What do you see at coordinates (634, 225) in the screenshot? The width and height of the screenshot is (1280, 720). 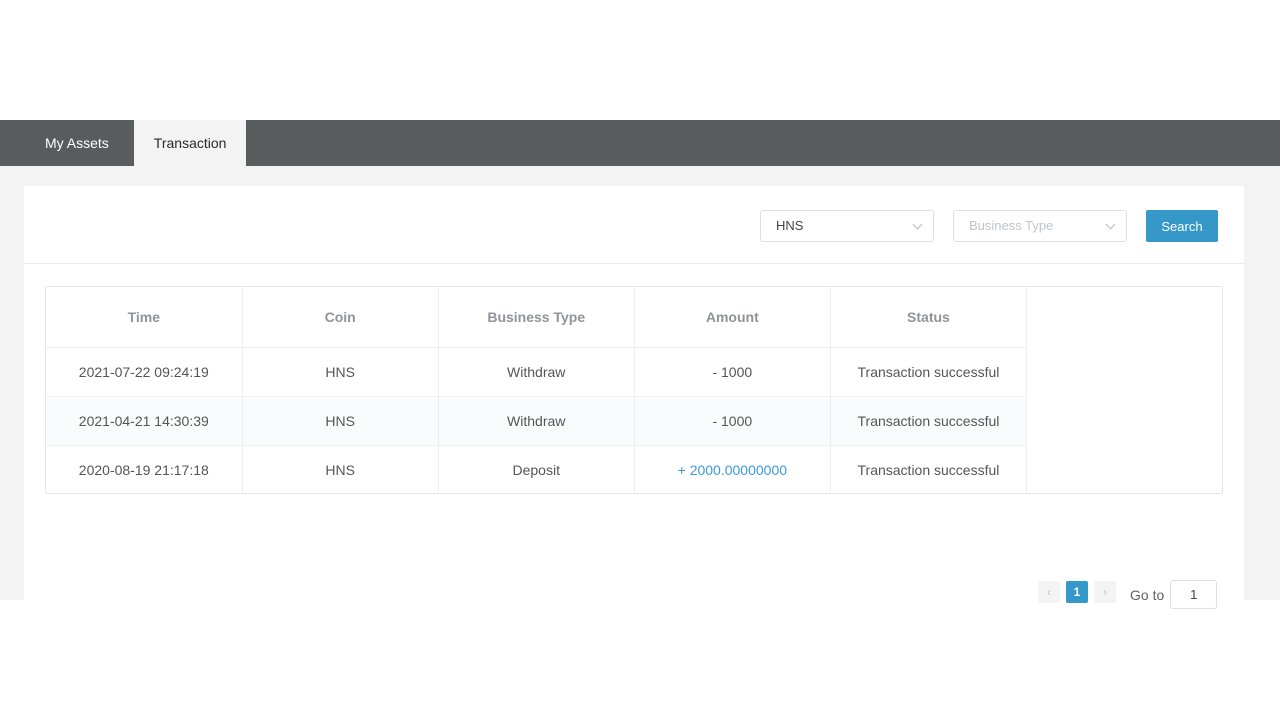 I see `filter-bar: HNS Business Type Search` at bounding box center [634, 225].